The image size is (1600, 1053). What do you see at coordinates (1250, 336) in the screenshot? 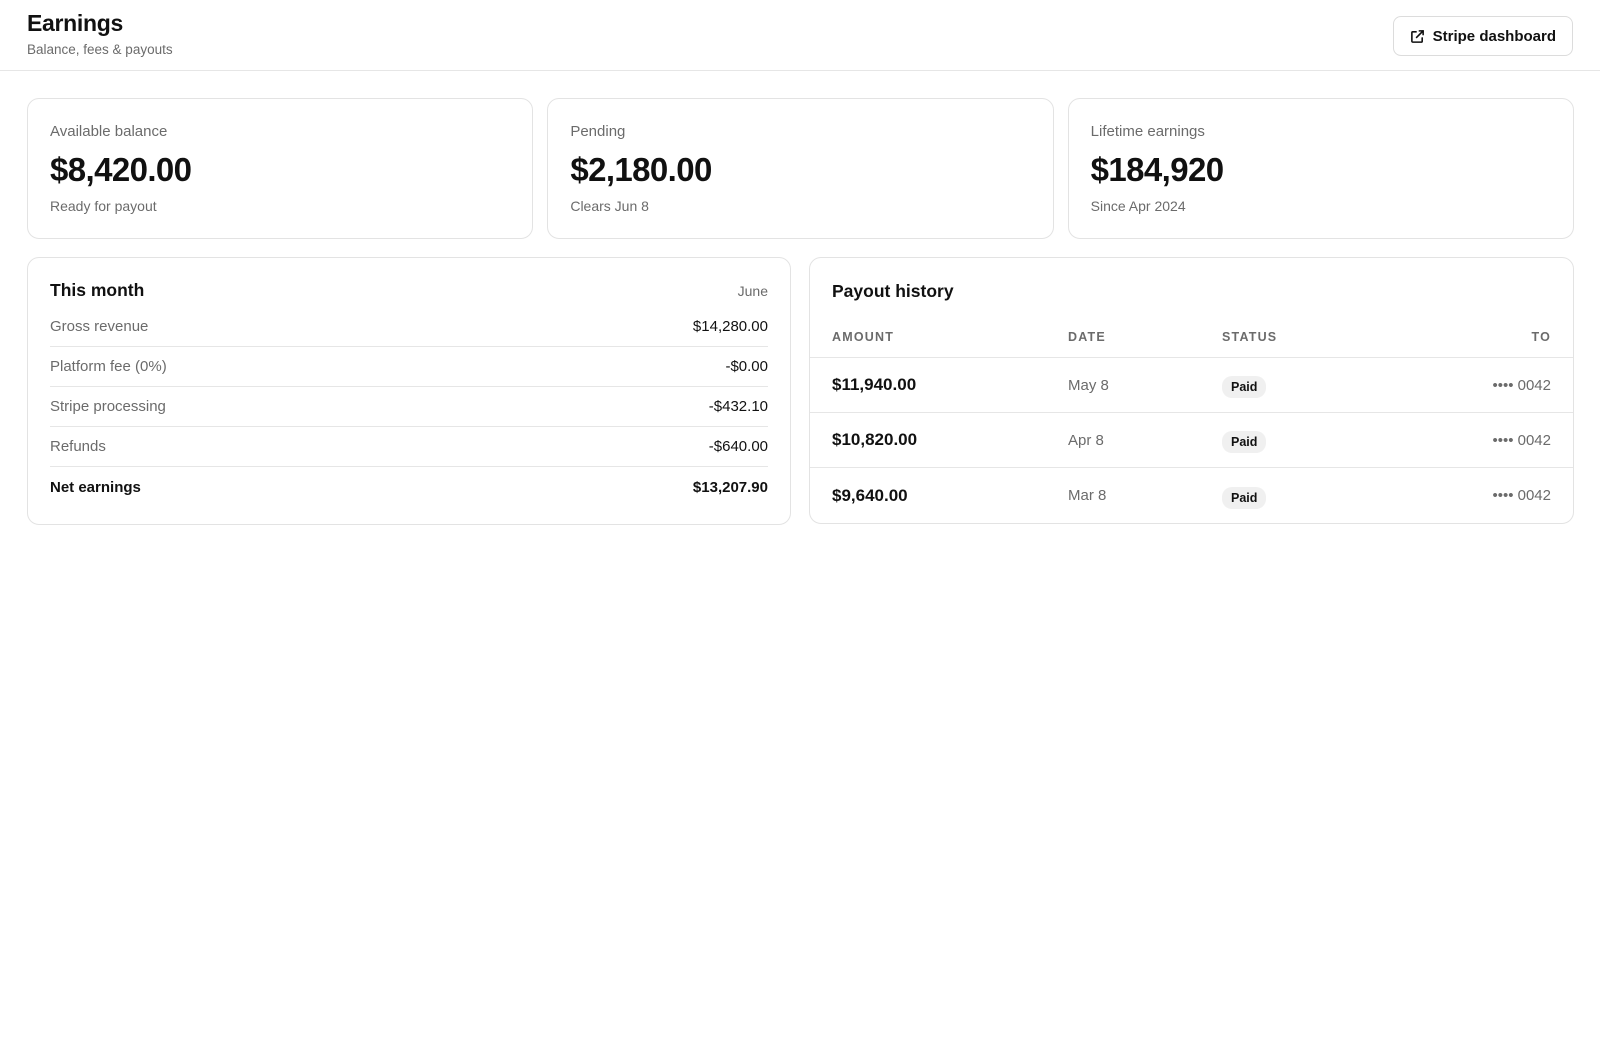
I see `column-header-status: STATUS` at bounding box center [1250, 336].